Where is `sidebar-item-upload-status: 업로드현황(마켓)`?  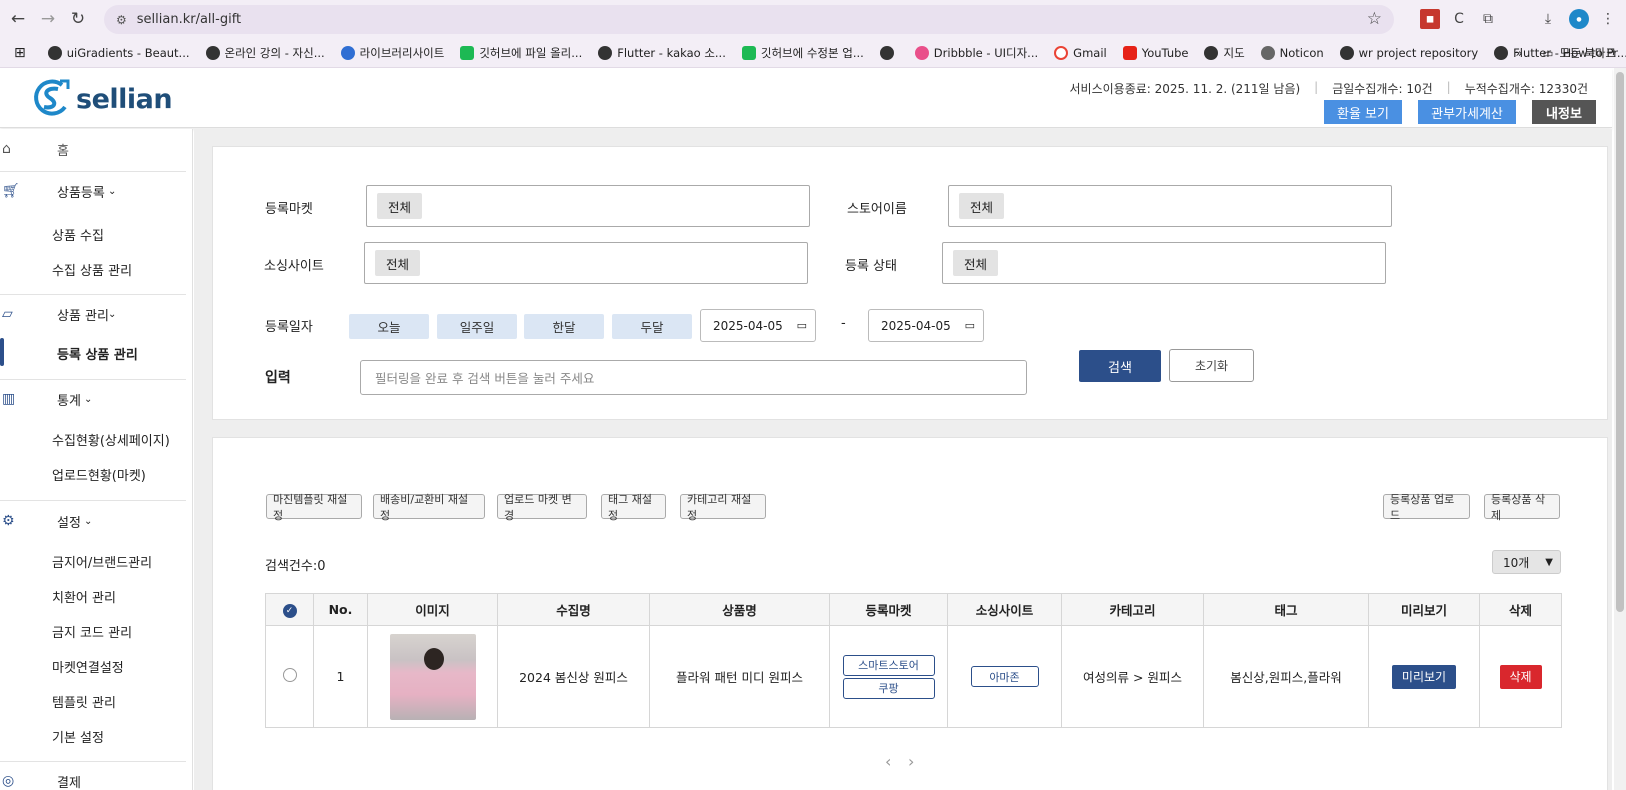 sidebar-item-upload-status: 업로드현황(마켓) is located at coordinates (99, 474).